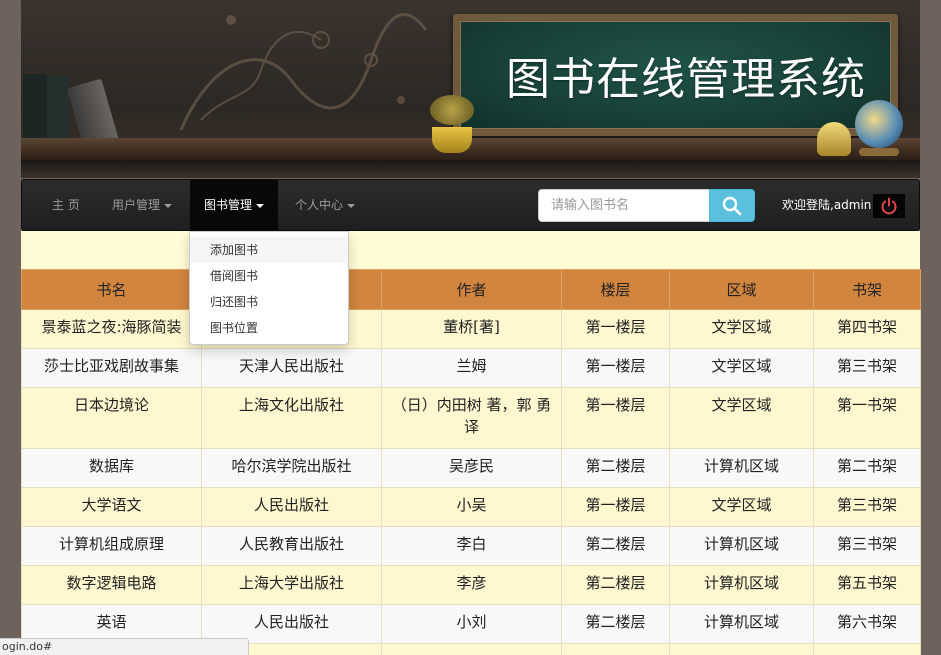 The image size is (941, 655). I want to click on menu-item-return-book: 归还图书, so click(269, 302).